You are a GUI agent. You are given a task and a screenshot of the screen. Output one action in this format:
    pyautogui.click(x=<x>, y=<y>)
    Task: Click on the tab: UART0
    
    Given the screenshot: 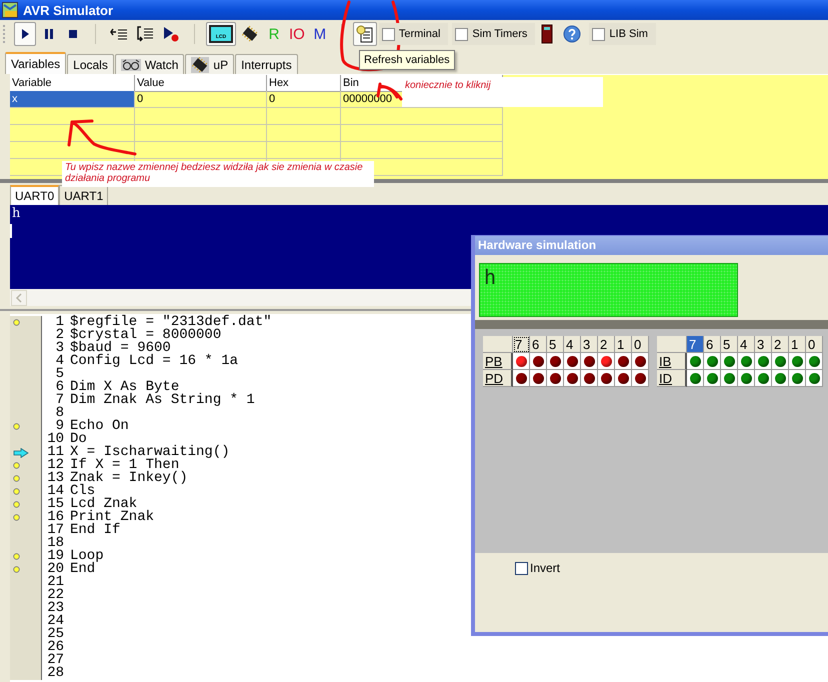 What is the action you would take?
    pyautogui.click(x=35, y=195)
    